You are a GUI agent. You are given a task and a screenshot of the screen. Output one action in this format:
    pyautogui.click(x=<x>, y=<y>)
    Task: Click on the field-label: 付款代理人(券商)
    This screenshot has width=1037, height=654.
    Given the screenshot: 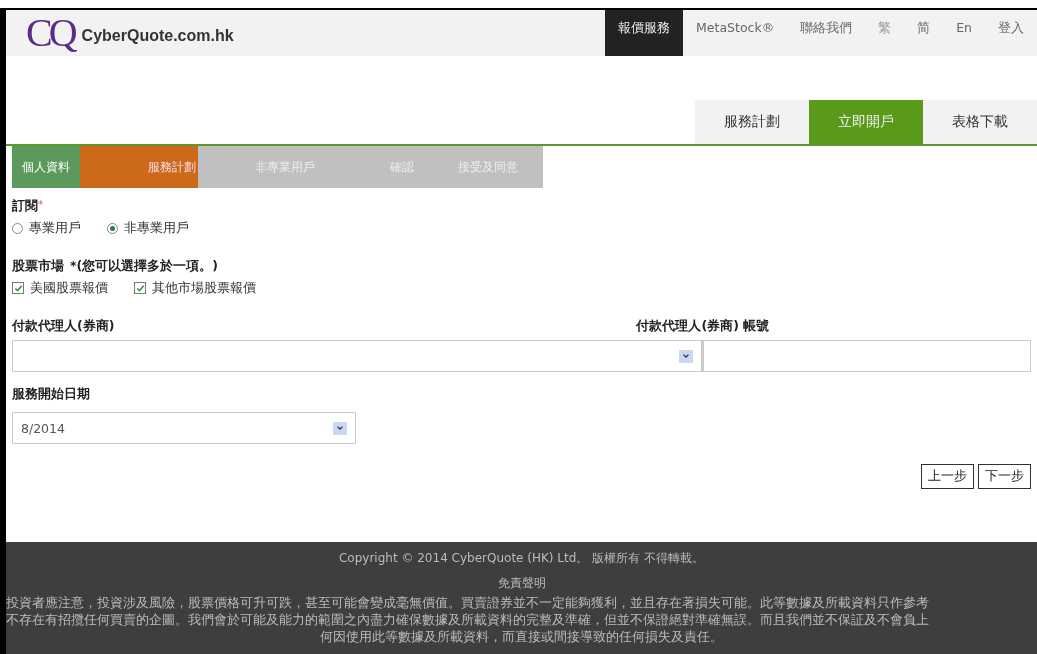 What is the action you would take?
    pyautogui.click(x=63, y=326)
    